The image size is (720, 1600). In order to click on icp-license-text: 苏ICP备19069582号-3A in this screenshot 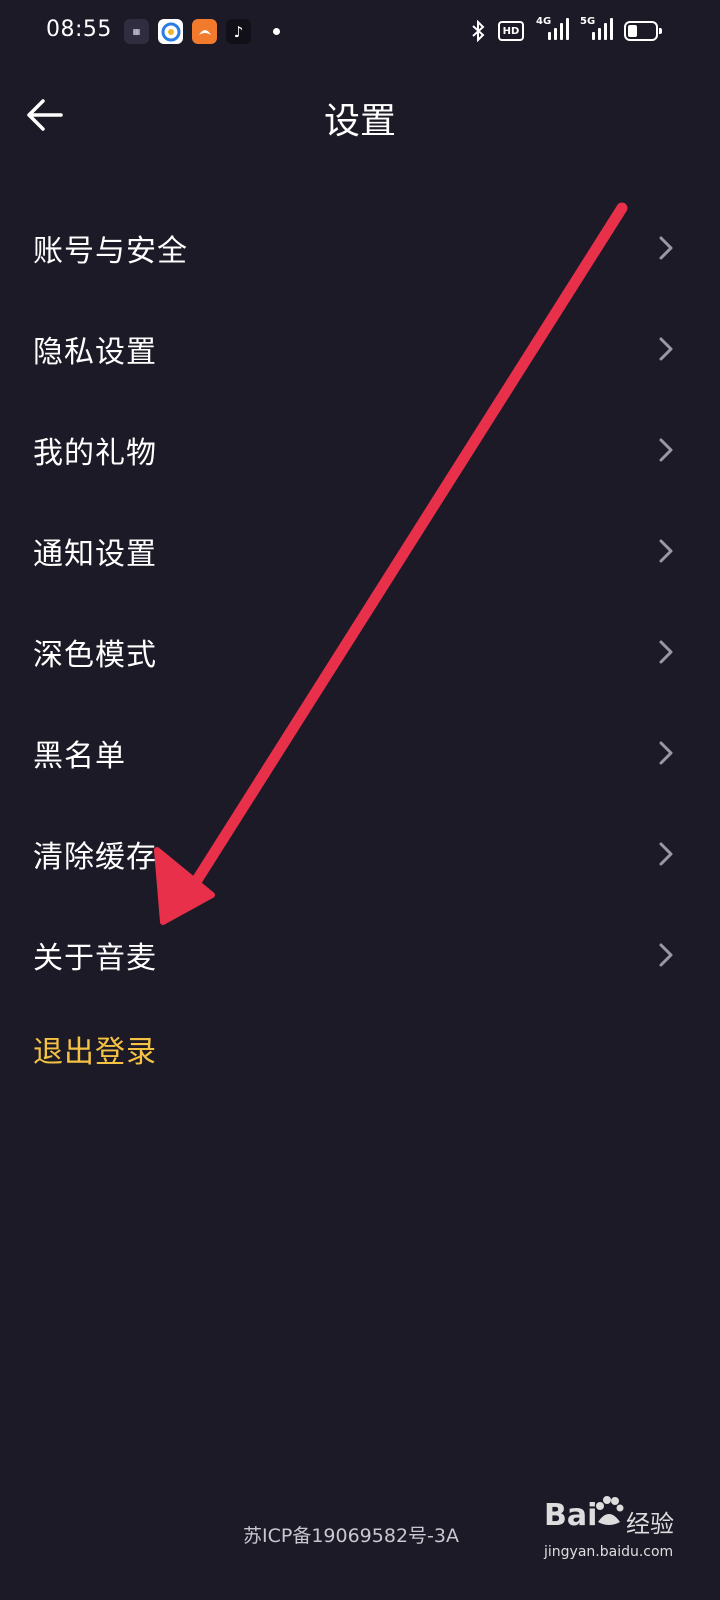, I will do `click(351, 1536)`.